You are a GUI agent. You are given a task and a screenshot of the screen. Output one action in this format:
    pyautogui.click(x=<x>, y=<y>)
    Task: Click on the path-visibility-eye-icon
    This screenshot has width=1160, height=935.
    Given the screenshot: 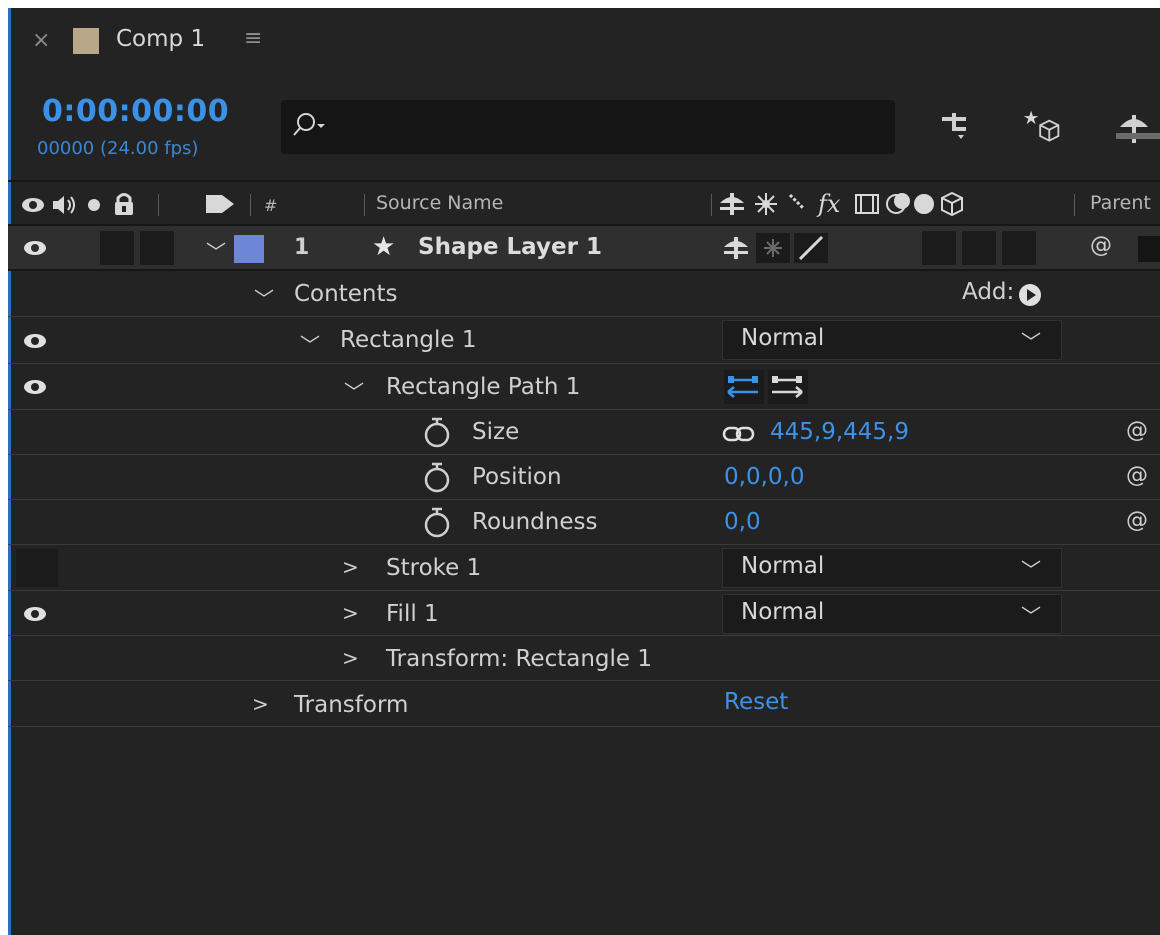 What is the action you would take?
    pyautogui.click(x=35, y=387)
    